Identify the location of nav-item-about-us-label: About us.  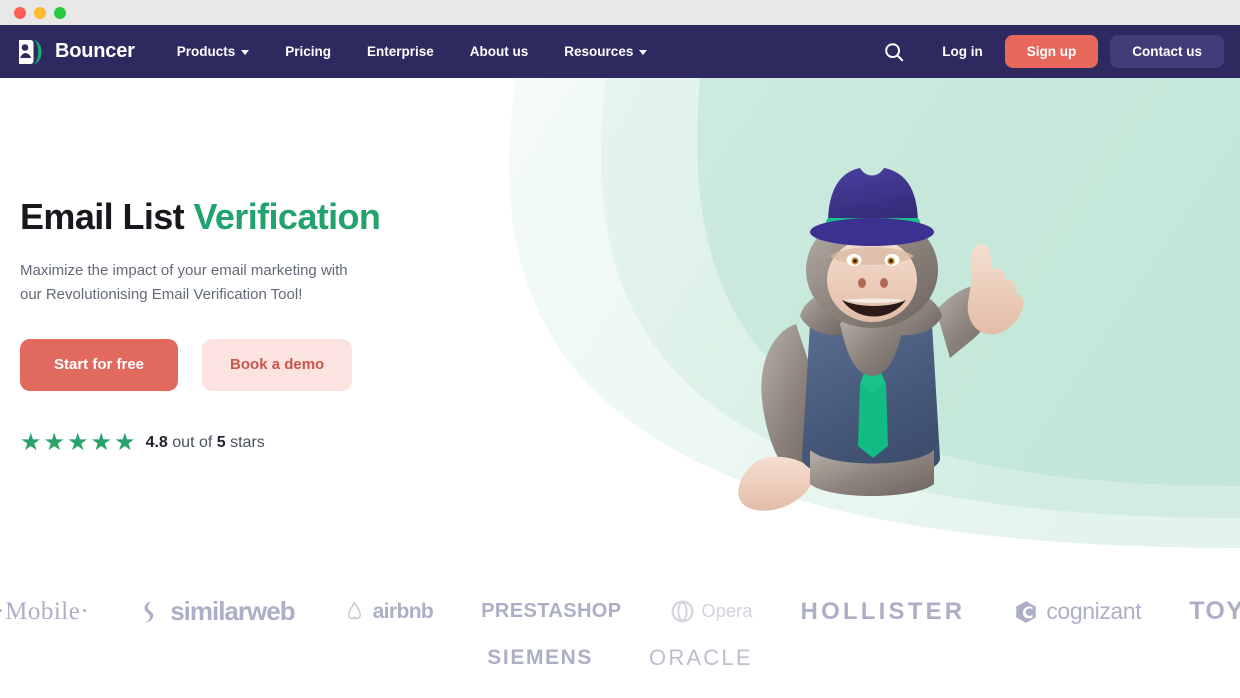
(499, 51).